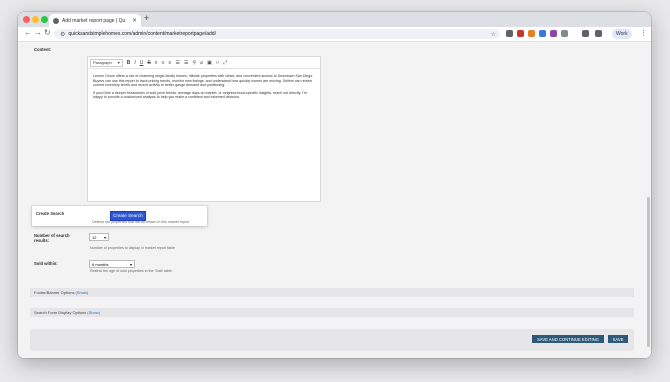  What do you see at coordinates (585, 33) in the screenshot?
I see `downloads-icon` at bounding box center [585, 33].